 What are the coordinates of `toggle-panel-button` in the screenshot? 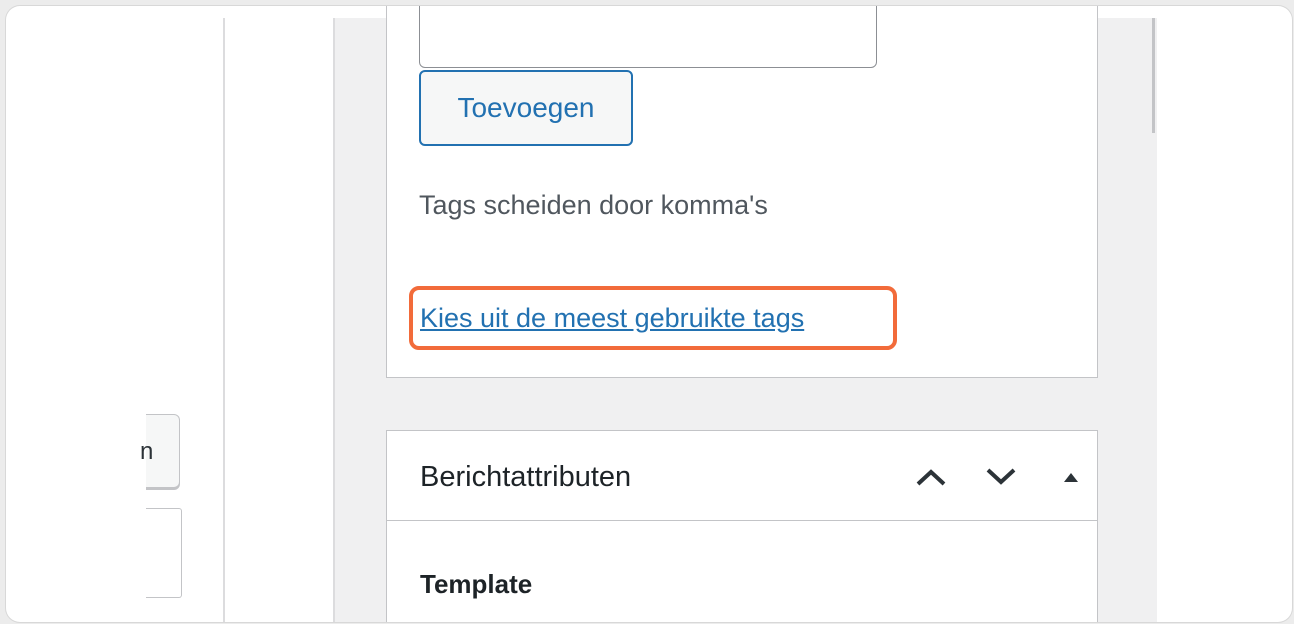 It's located at (1071, 477).